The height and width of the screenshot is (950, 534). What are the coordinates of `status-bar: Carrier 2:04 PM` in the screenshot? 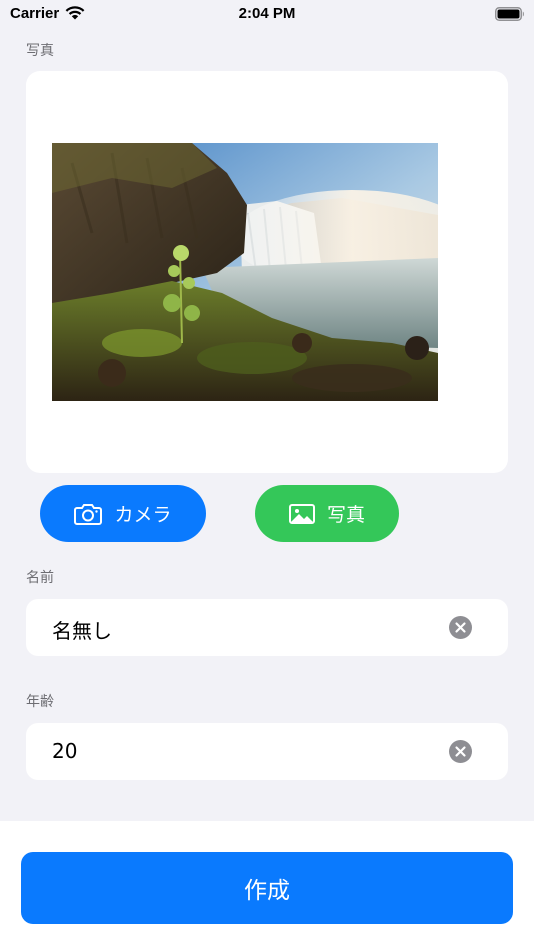 It's located at (267, 15).